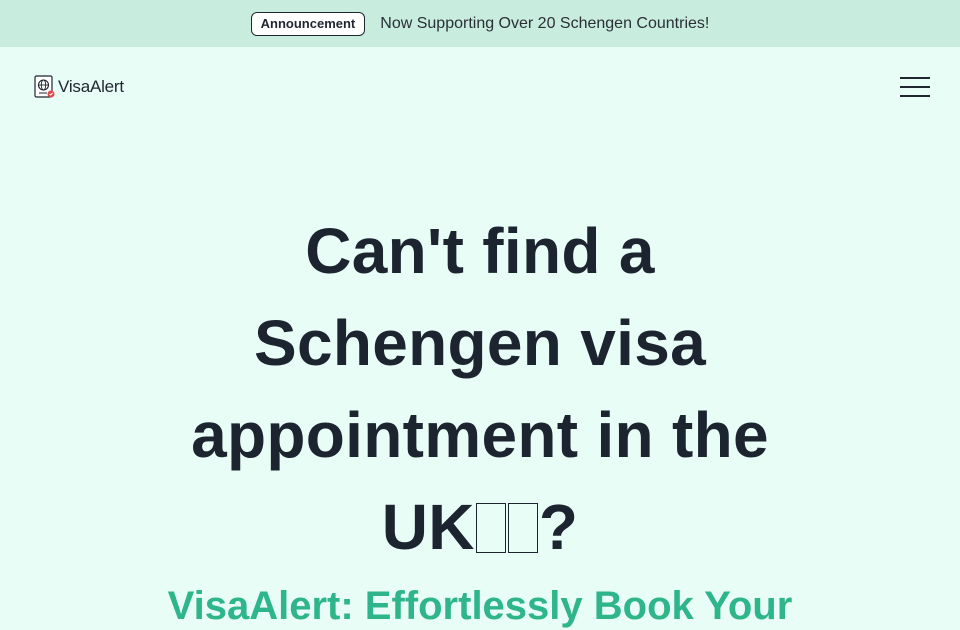  What do you see at coordinates (428, 527) in the screenshot?
I see `hero-title-line-4: UK` at bounding box center [428, 527].